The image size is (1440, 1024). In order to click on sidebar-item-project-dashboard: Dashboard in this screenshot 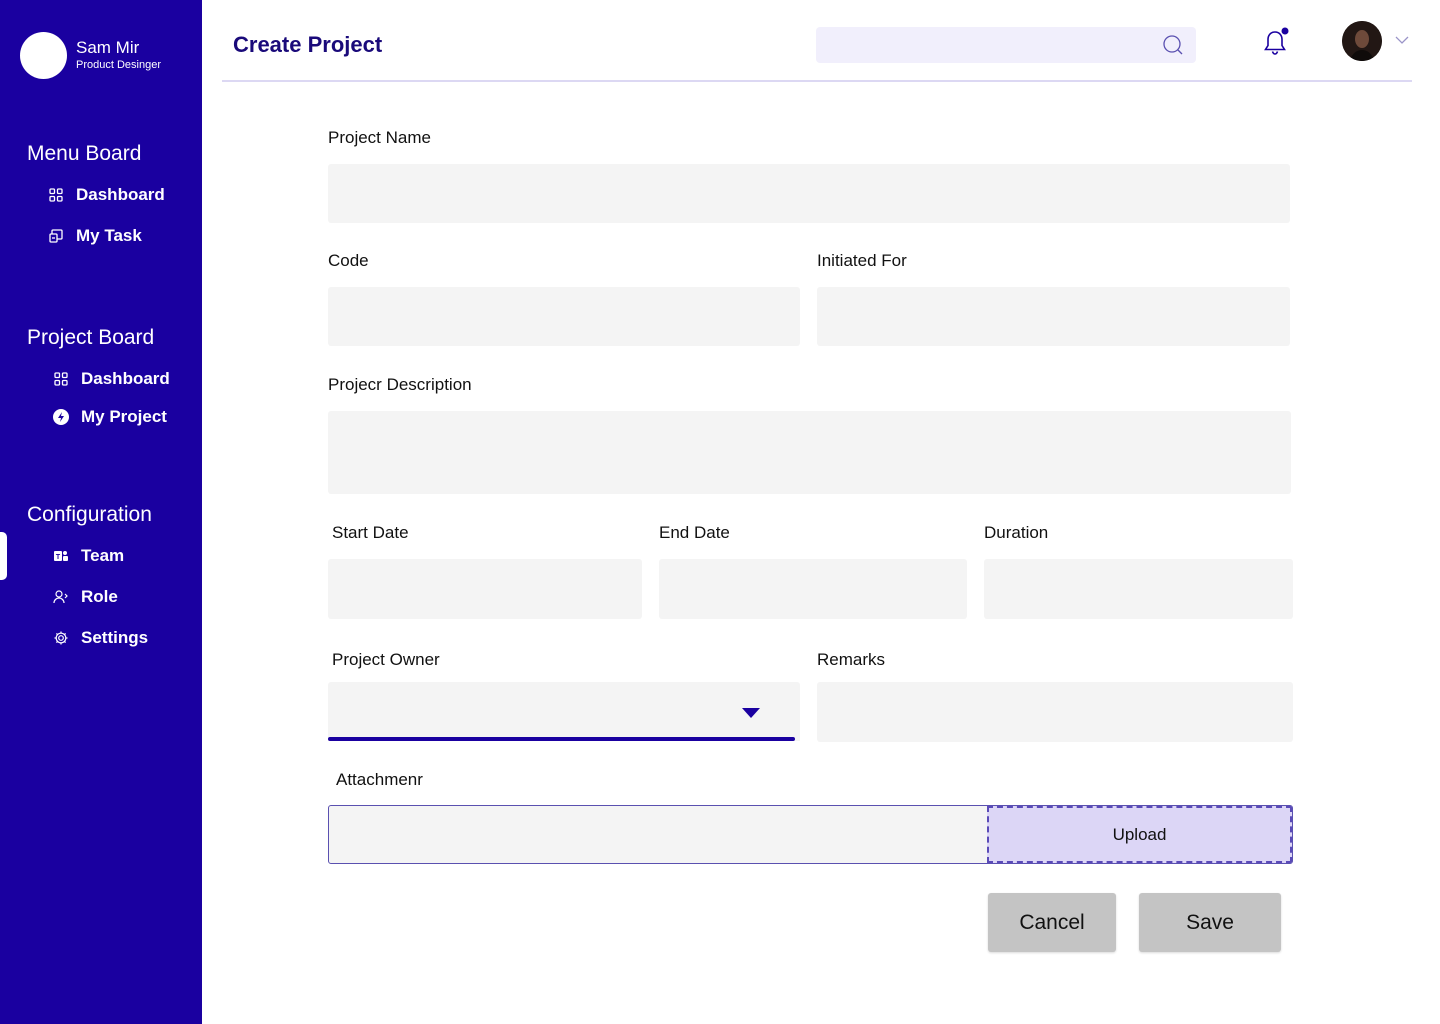, I will do `click(111, 379)`.